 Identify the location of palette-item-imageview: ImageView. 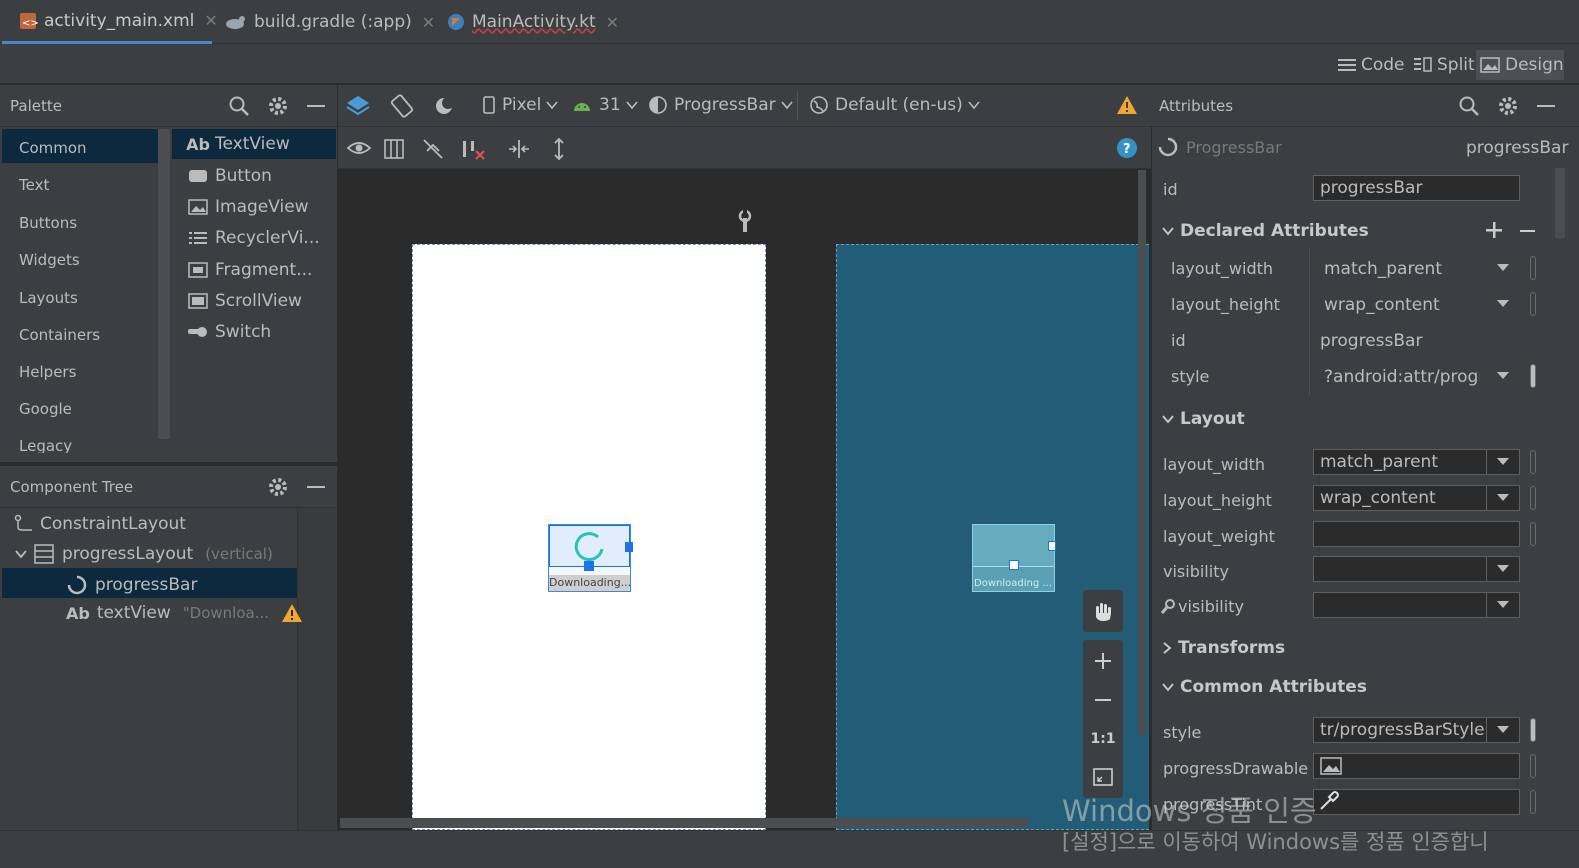
(248, 207).